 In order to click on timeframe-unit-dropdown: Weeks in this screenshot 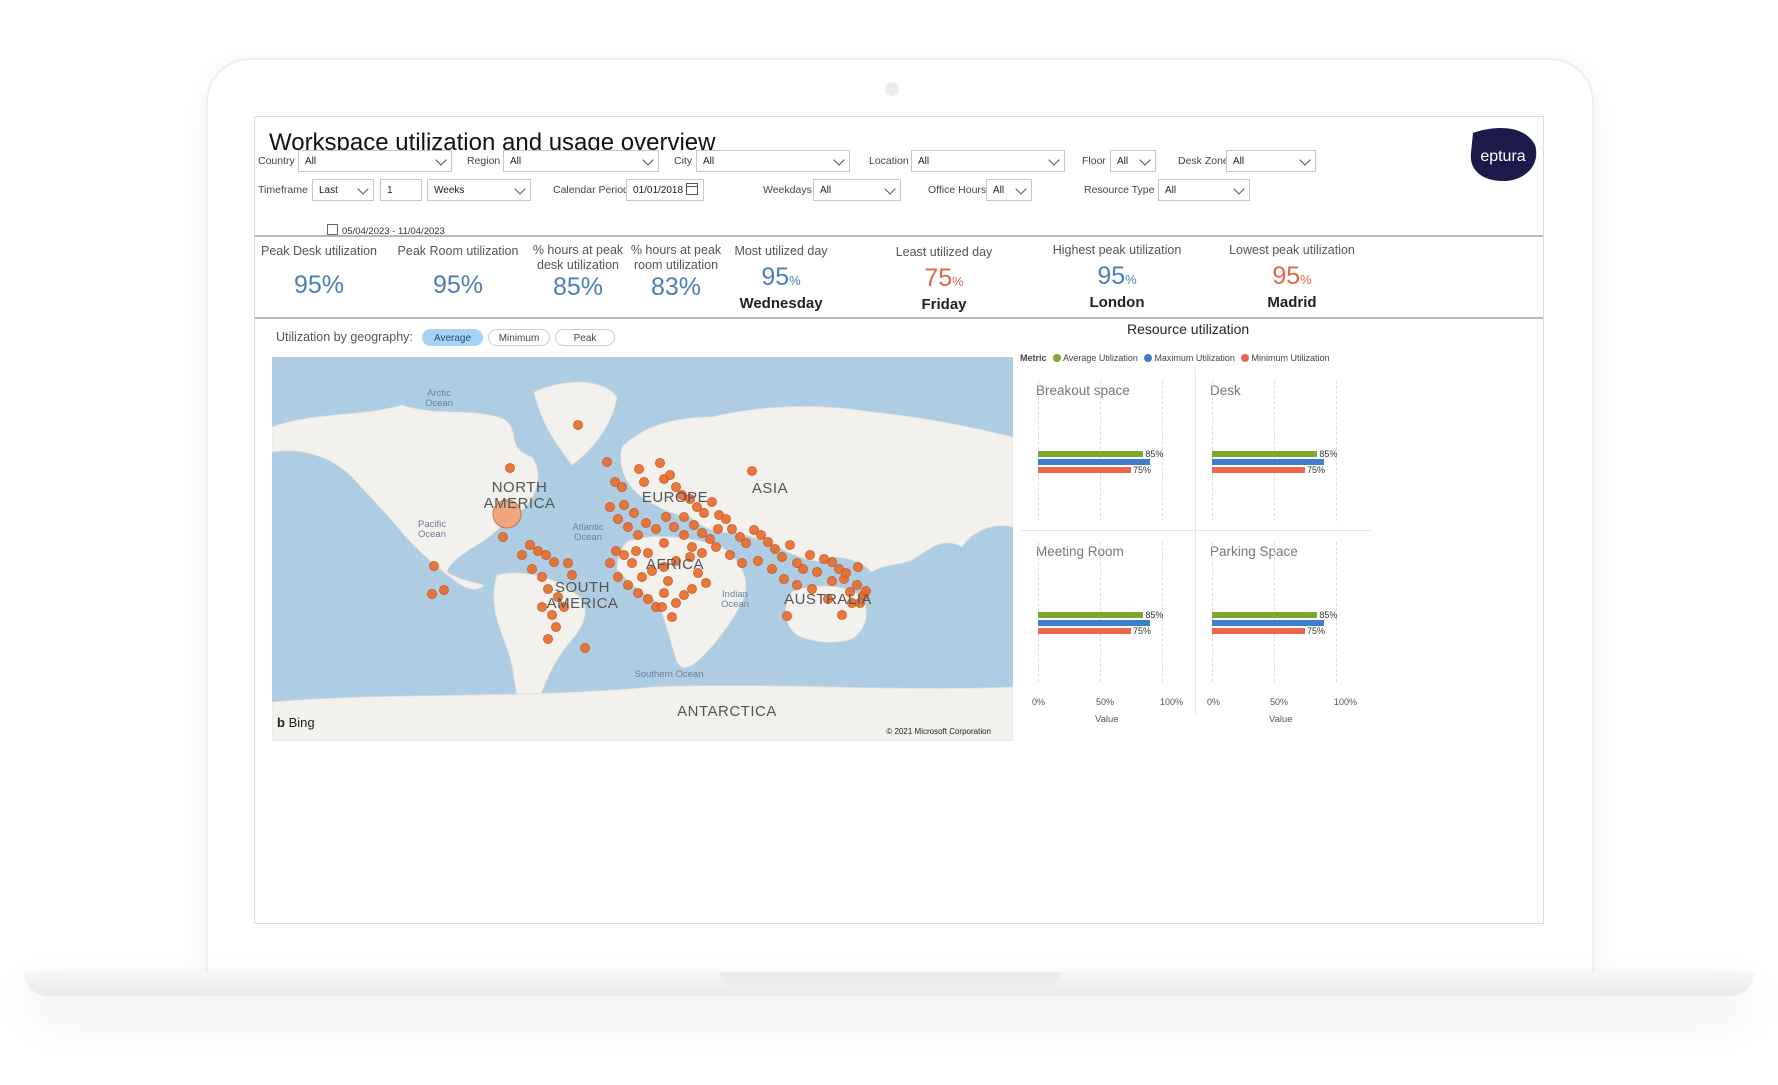, I will do `click(479, 190)`.